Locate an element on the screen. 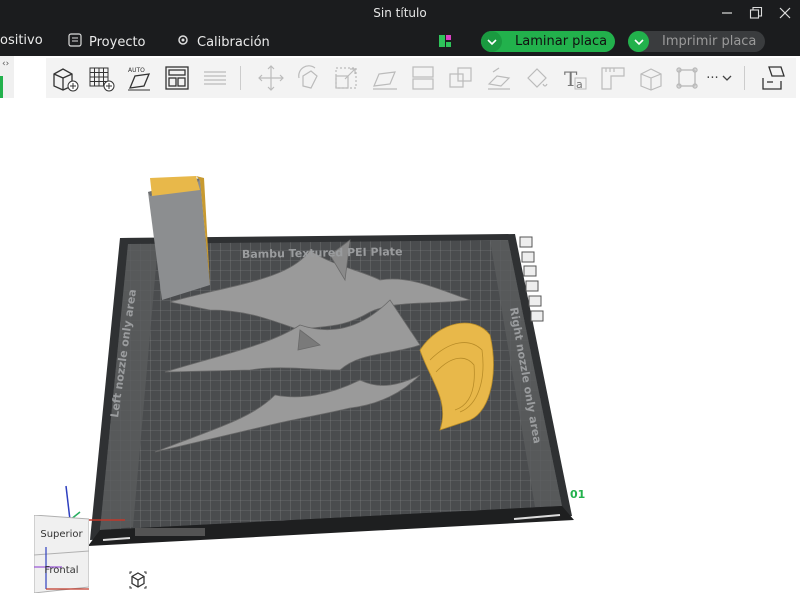 This screenshot has height=600, width=800. layers-icon is located at coordinates (215, 78).